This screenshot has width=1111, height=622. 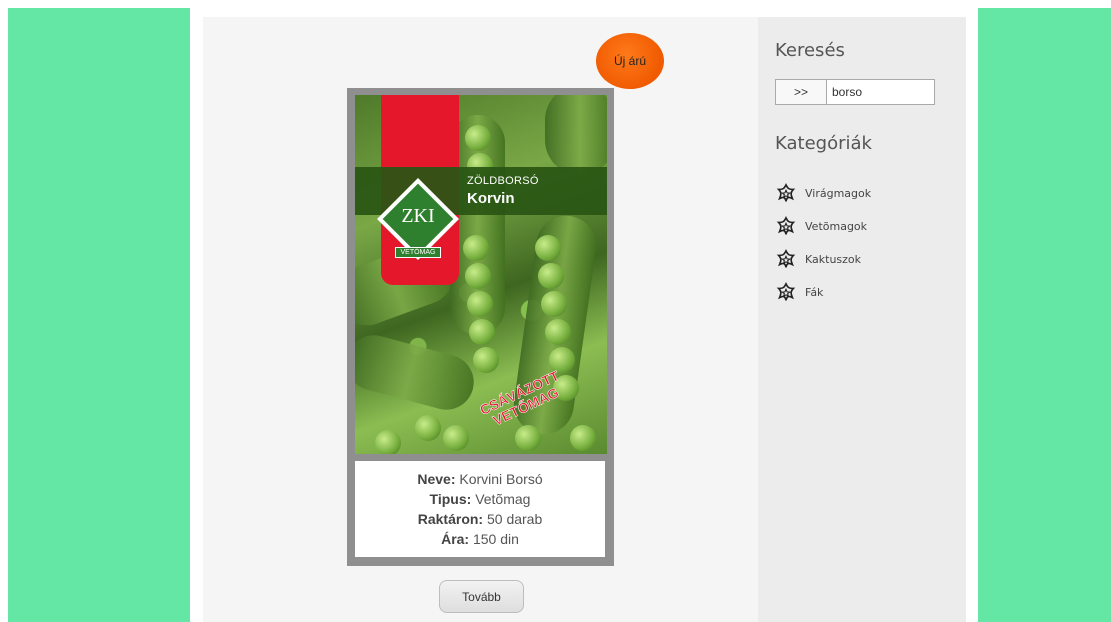 What do you see at coordinates (810, 50) in the screenshot?
I see `search-title: Keresés` at bounding box center [810, 50].